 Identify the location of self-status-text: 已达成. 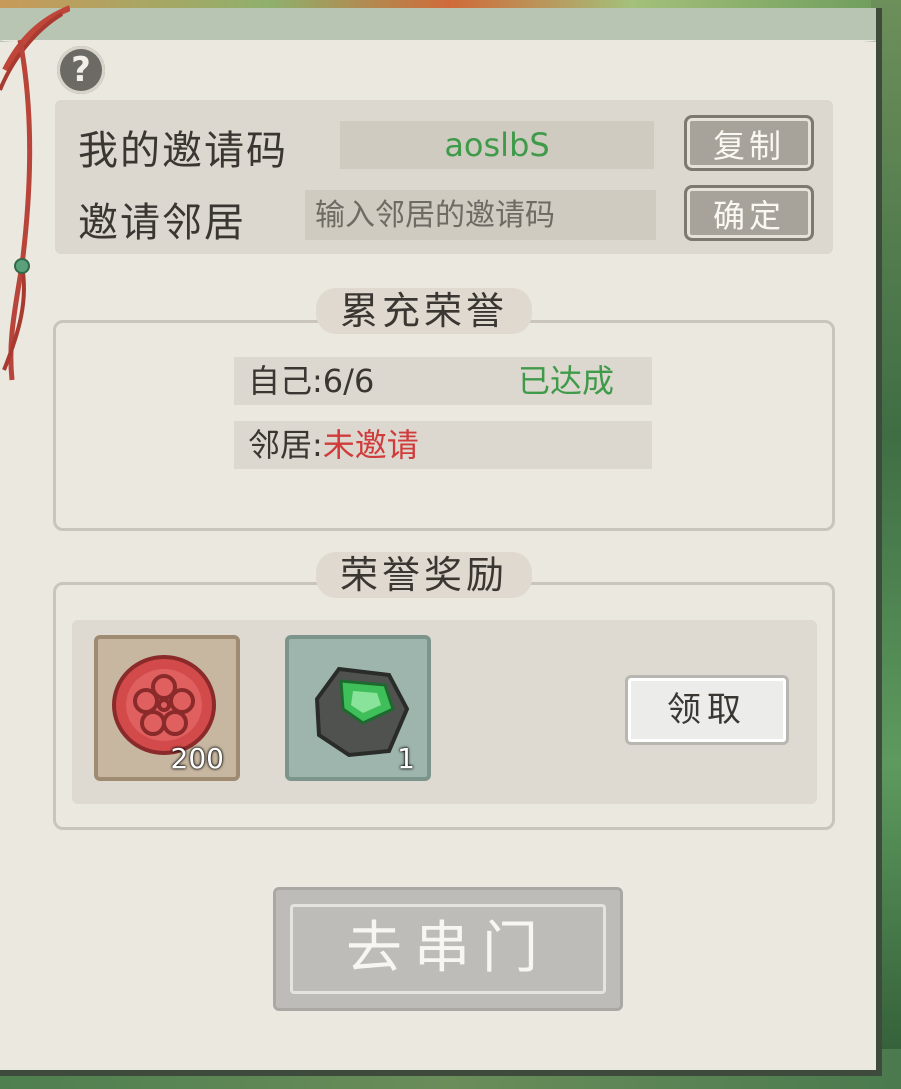
(566, 381).